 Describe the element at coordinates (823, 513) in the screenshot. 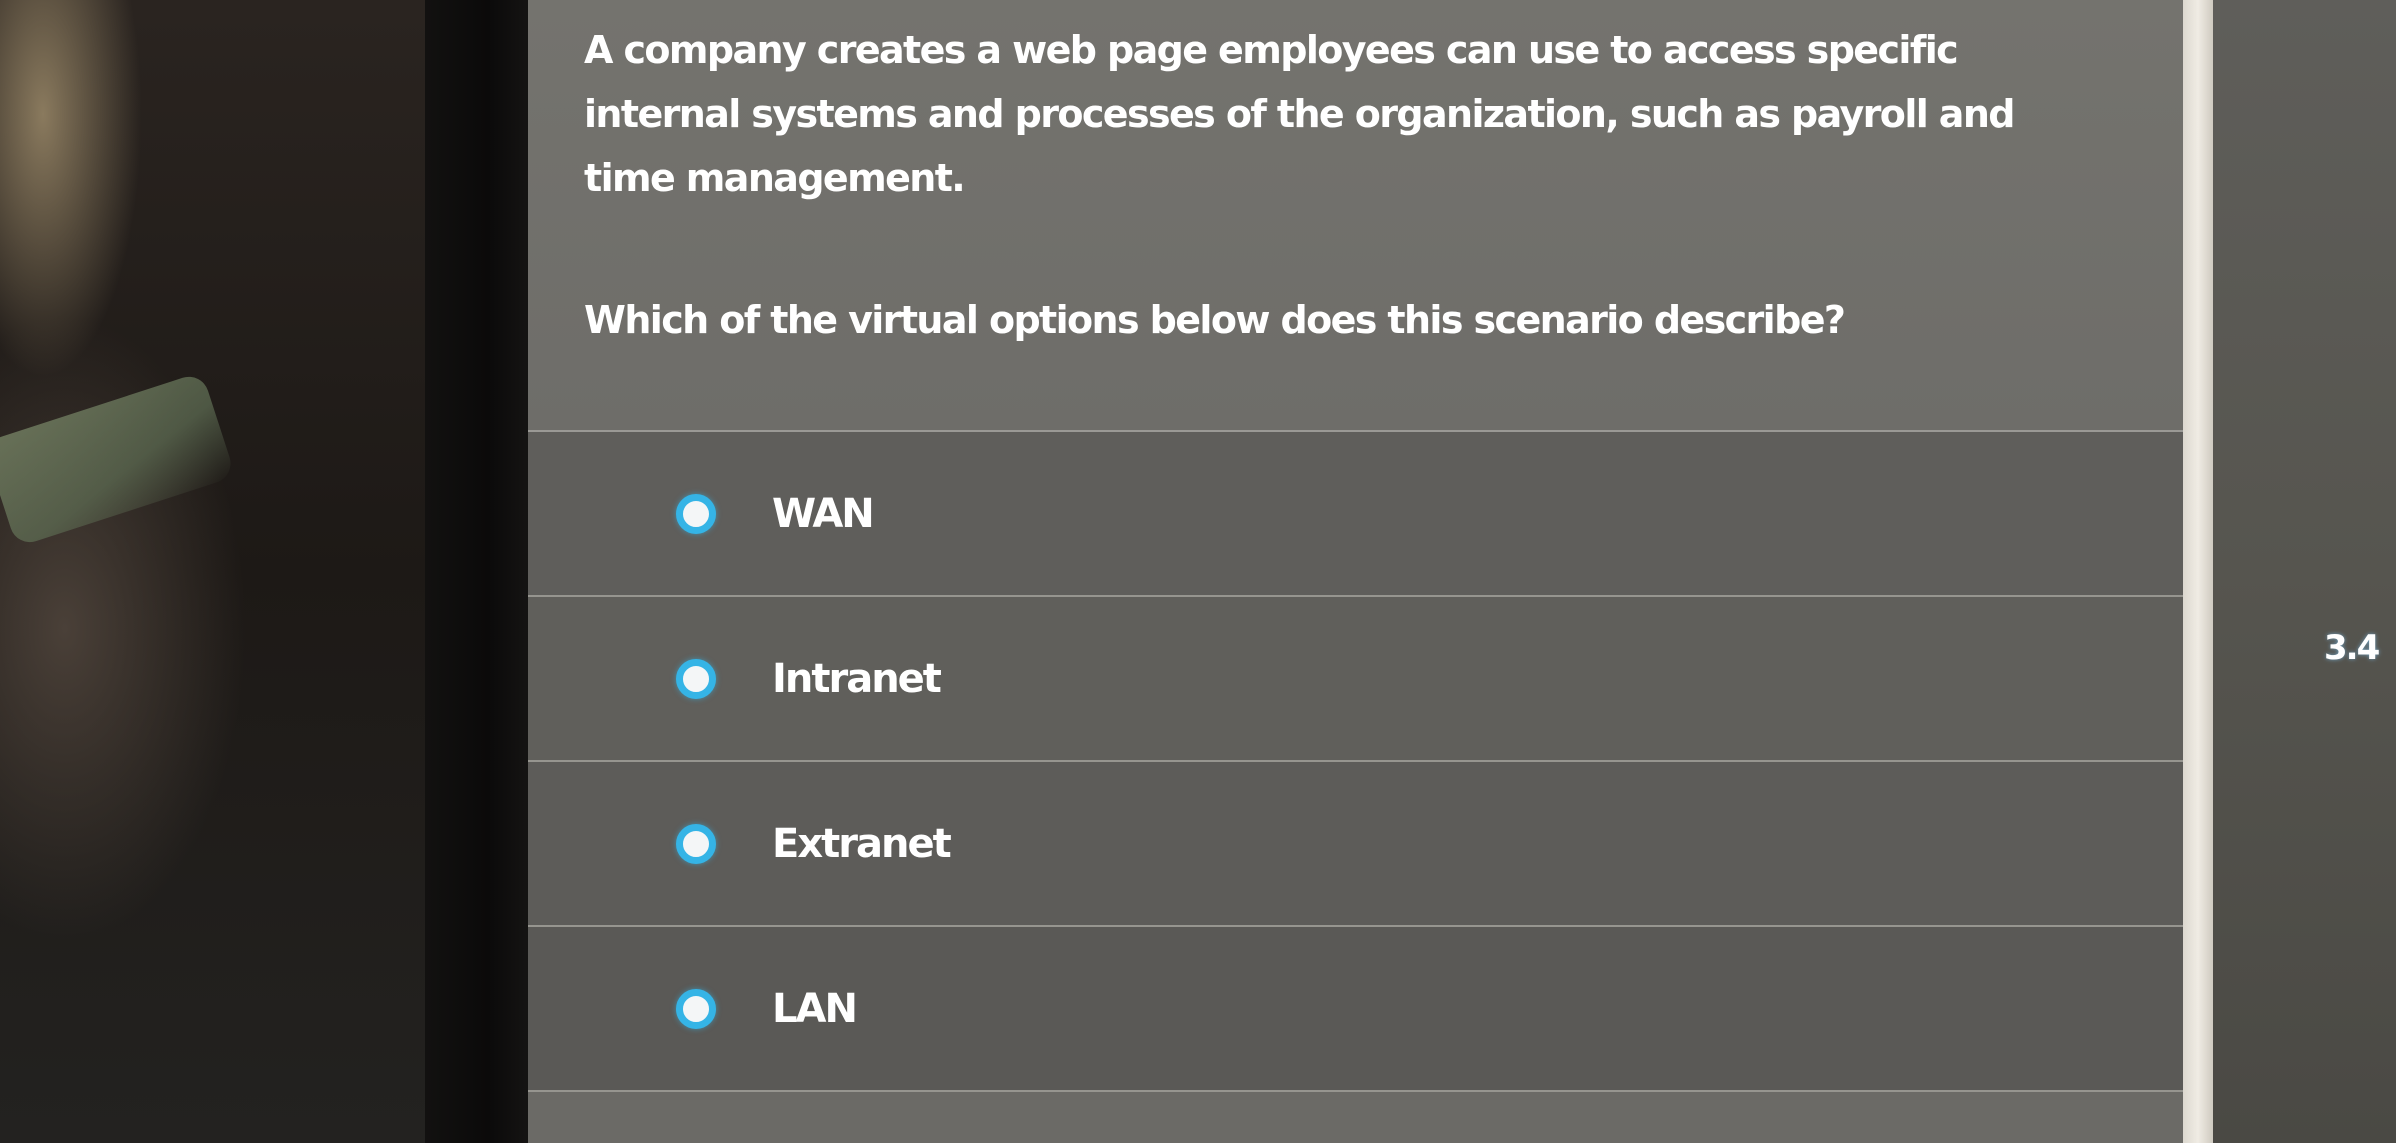

I see `option-label: WAN` at that location.